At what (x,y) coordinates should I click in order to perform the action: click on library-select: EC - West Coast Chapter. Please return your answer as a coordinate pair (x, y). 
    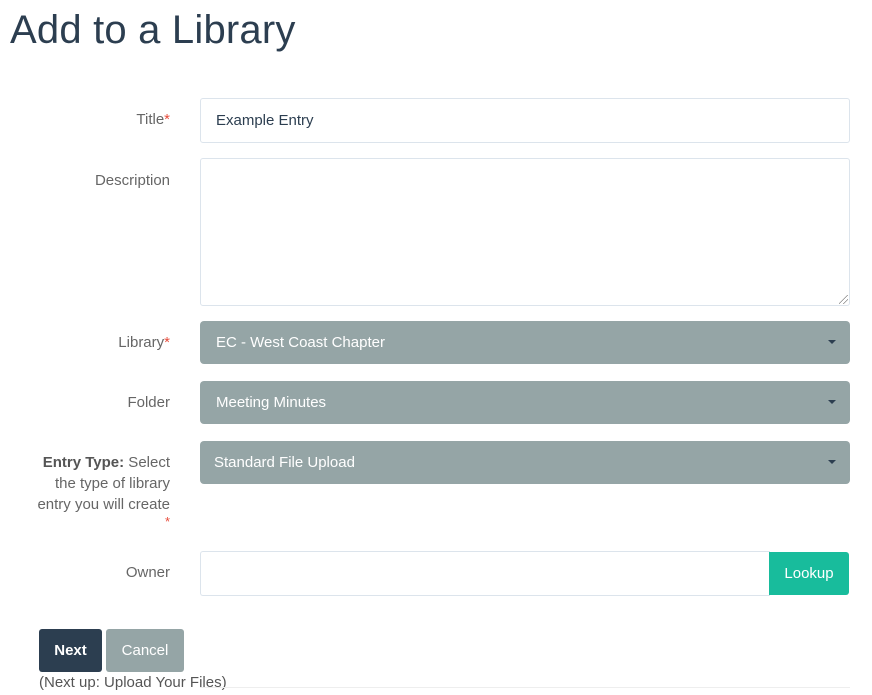
    Looking at the image, I should click on (525, 342).